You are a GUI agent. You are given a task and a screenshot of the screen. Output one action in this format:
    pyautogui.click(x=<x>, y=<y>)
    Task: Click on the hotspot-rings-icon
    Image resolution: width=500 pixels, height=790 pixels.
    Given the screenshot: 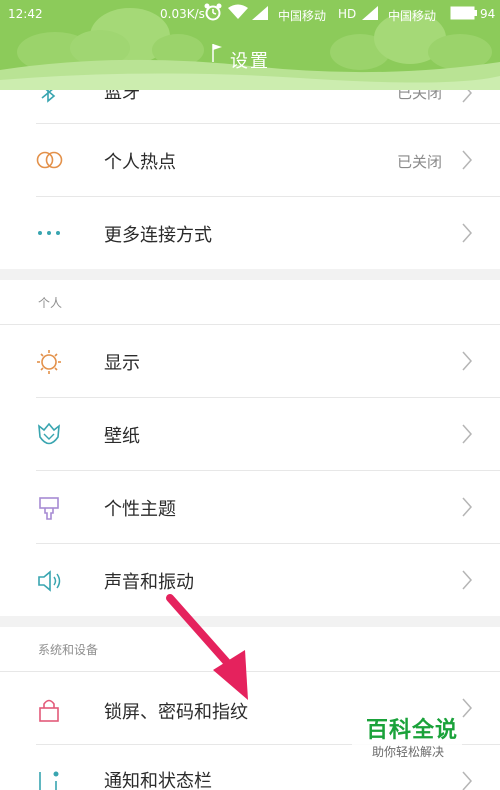 What is the action you would take?
    pyautogui.click(x=50, y=162)
    